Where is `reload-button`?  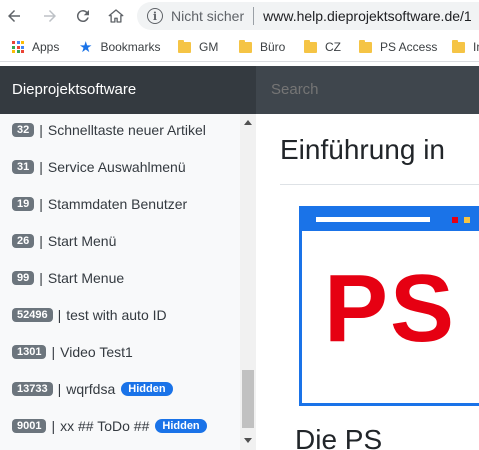
reload-button is located at coordinates (83, 16).